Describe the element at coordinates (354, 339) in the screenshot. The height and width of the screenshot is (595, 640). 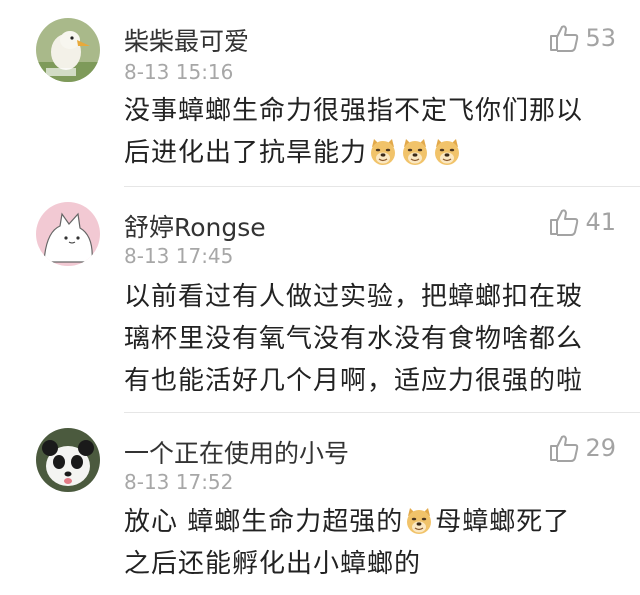
I see `comment-line: 璃杯里没有氧气没有水没有食物啥都么` at that location.